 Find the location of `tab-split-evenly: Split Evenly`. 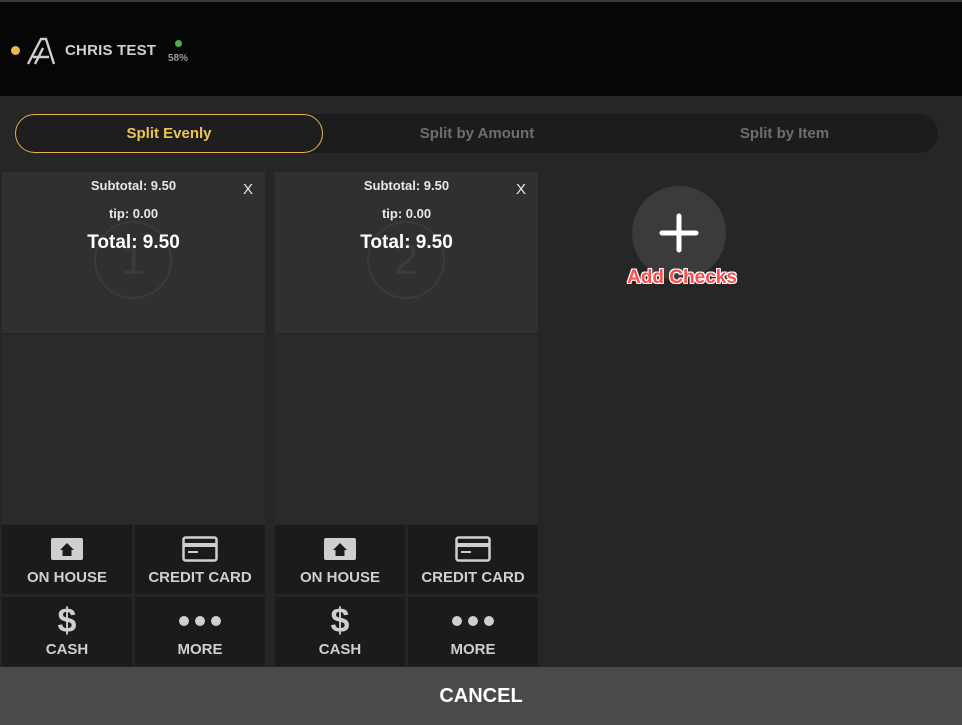

tab-split-evenly: Split Evenly is located at coordinates (169, 133).